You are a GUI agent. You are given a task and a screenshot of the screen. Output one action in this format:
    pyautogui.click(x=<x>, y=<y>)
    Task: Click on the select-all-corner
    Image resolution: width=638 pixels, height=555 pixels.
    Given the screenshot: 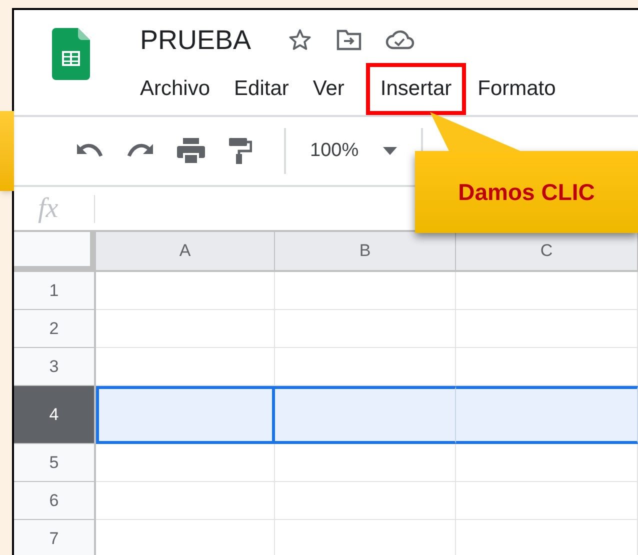 What is the action you would take?
    pyautogui.click(x=55, y=252)
    